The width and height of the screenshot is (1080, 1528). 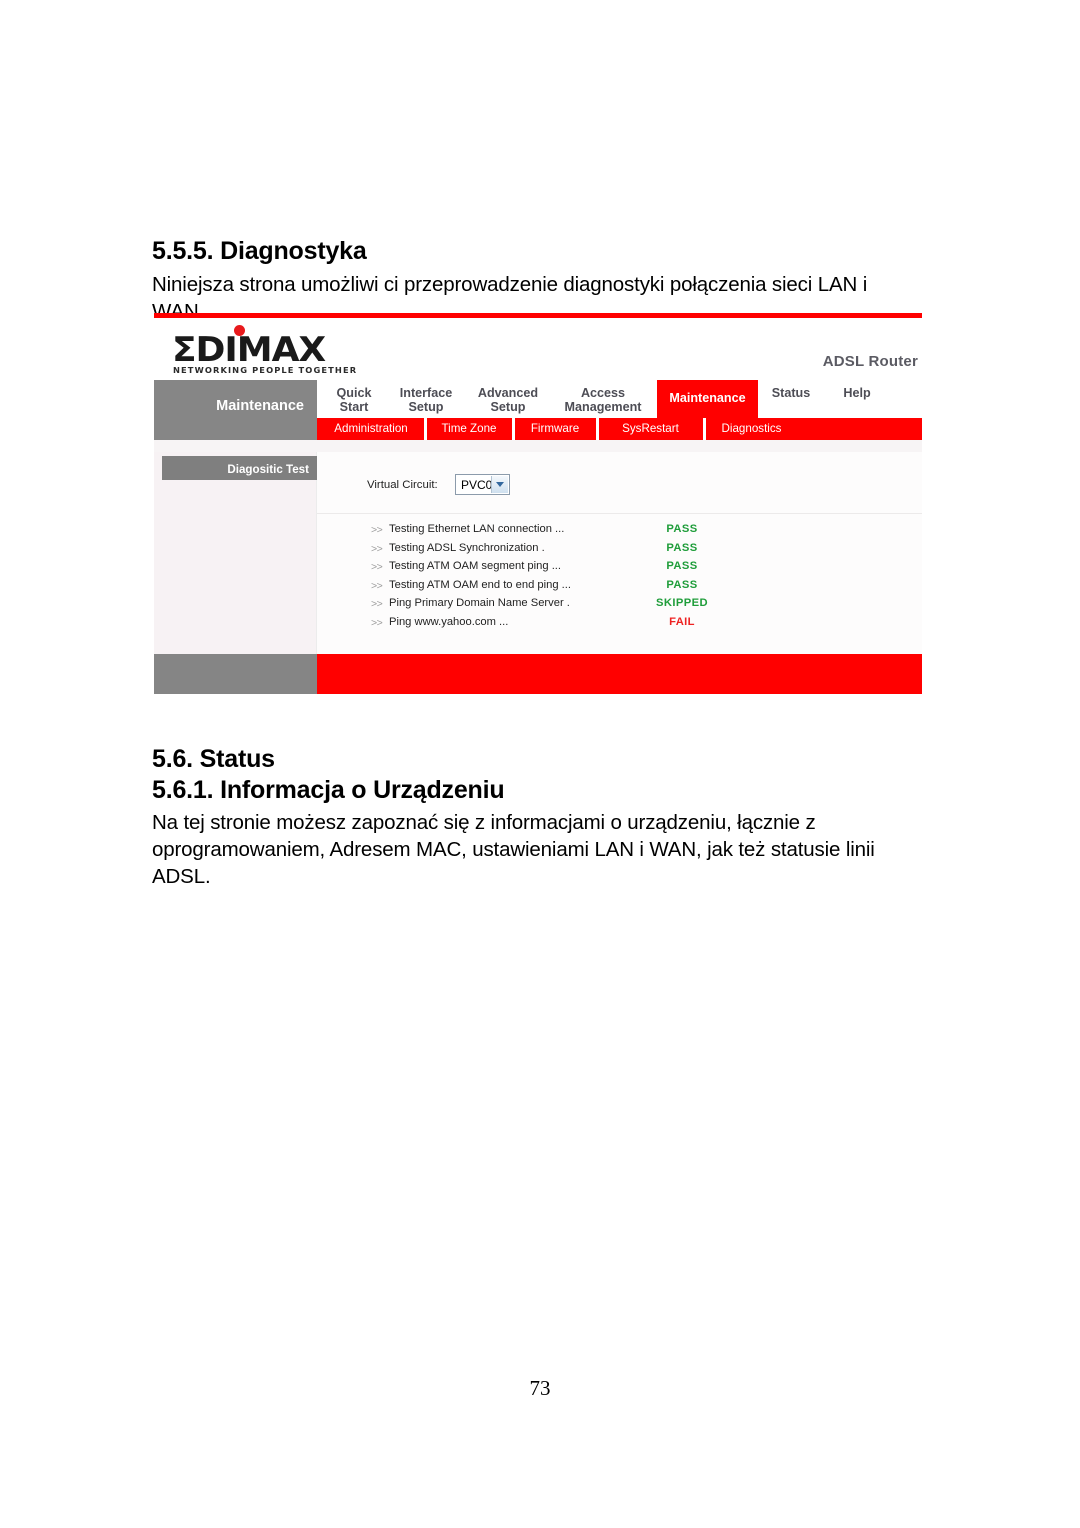 I want to click on subnav-left-filler, so click(x=235, y=429).